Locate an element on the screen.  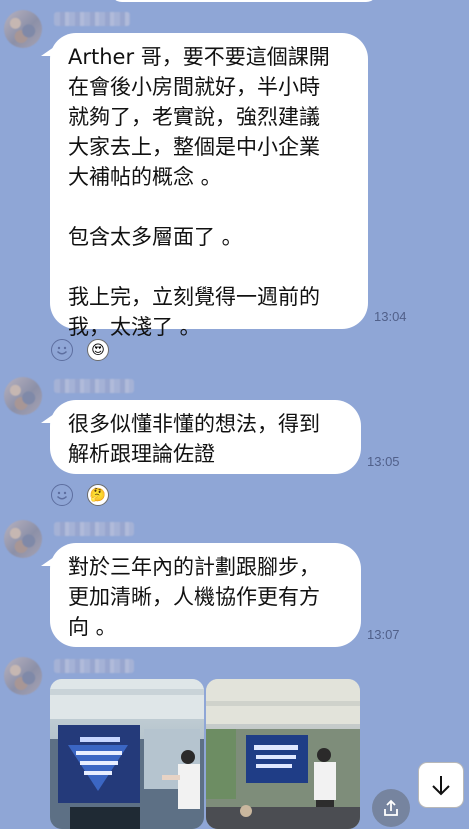
message-bubble: 對於三年內的計劃跟腳步， 更加清晰，人機協作更有方 向 。 is located at coordinates (201, 595).